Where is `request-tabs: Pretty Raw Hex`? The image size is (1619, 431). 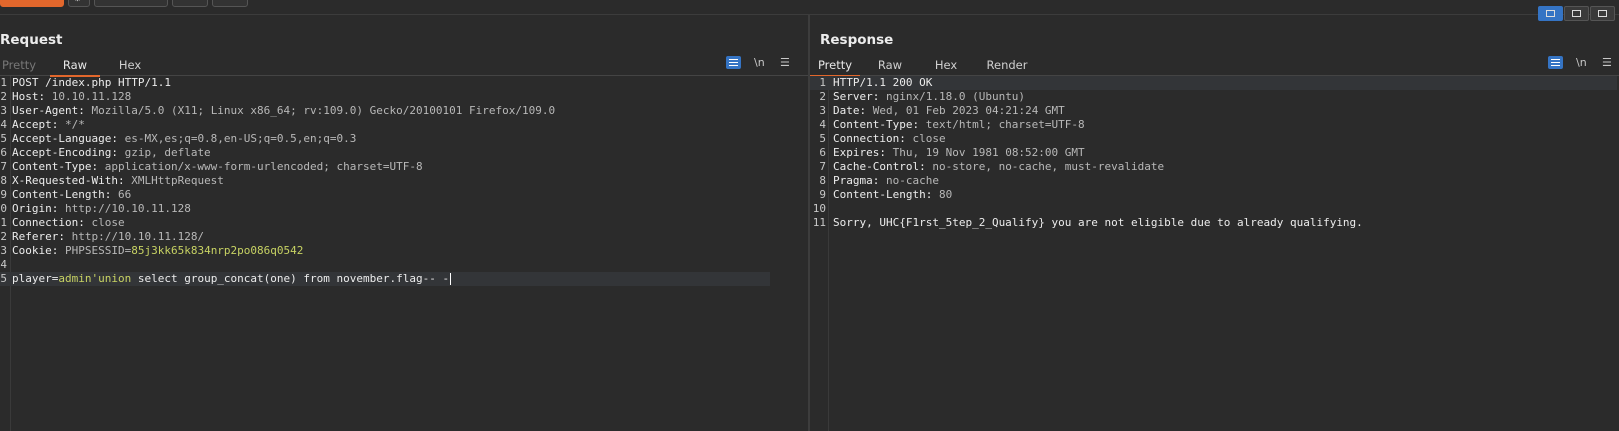
request-tabs: Pretty Raw Hex is located at coordinates (404, 65).